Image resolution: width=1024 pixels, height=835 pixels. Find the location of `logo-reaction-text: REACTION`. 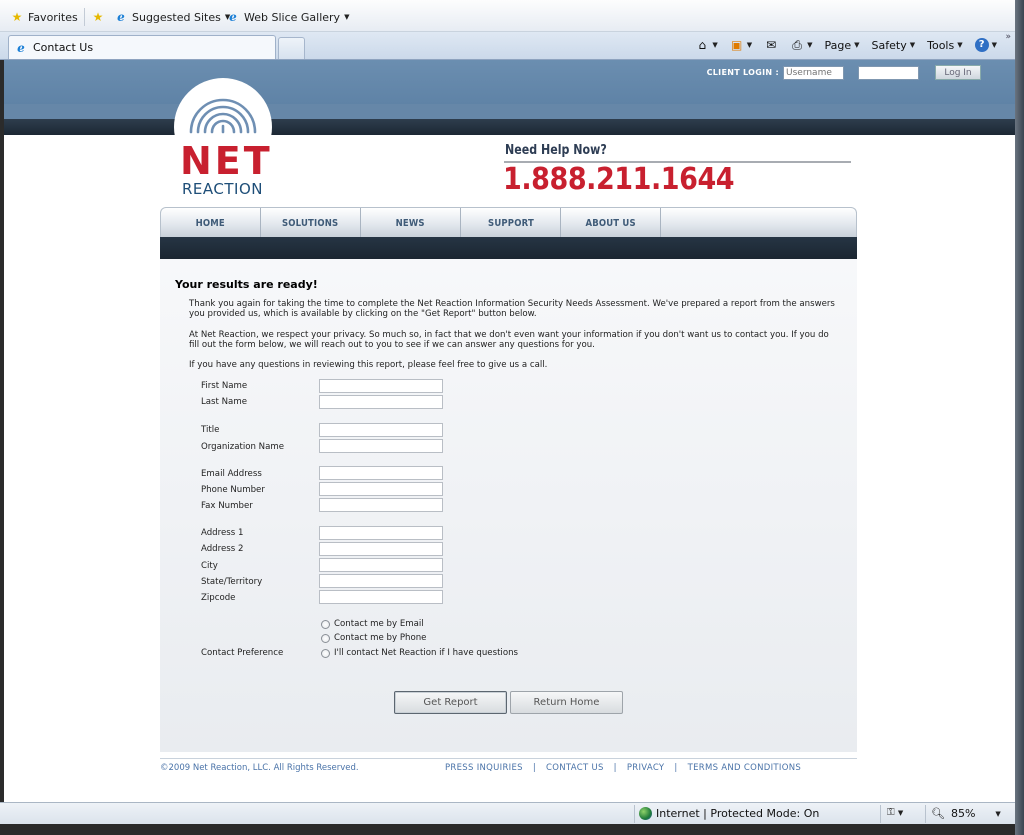

logo-reaction-text: REACTION is located at coordinates (222, 189).